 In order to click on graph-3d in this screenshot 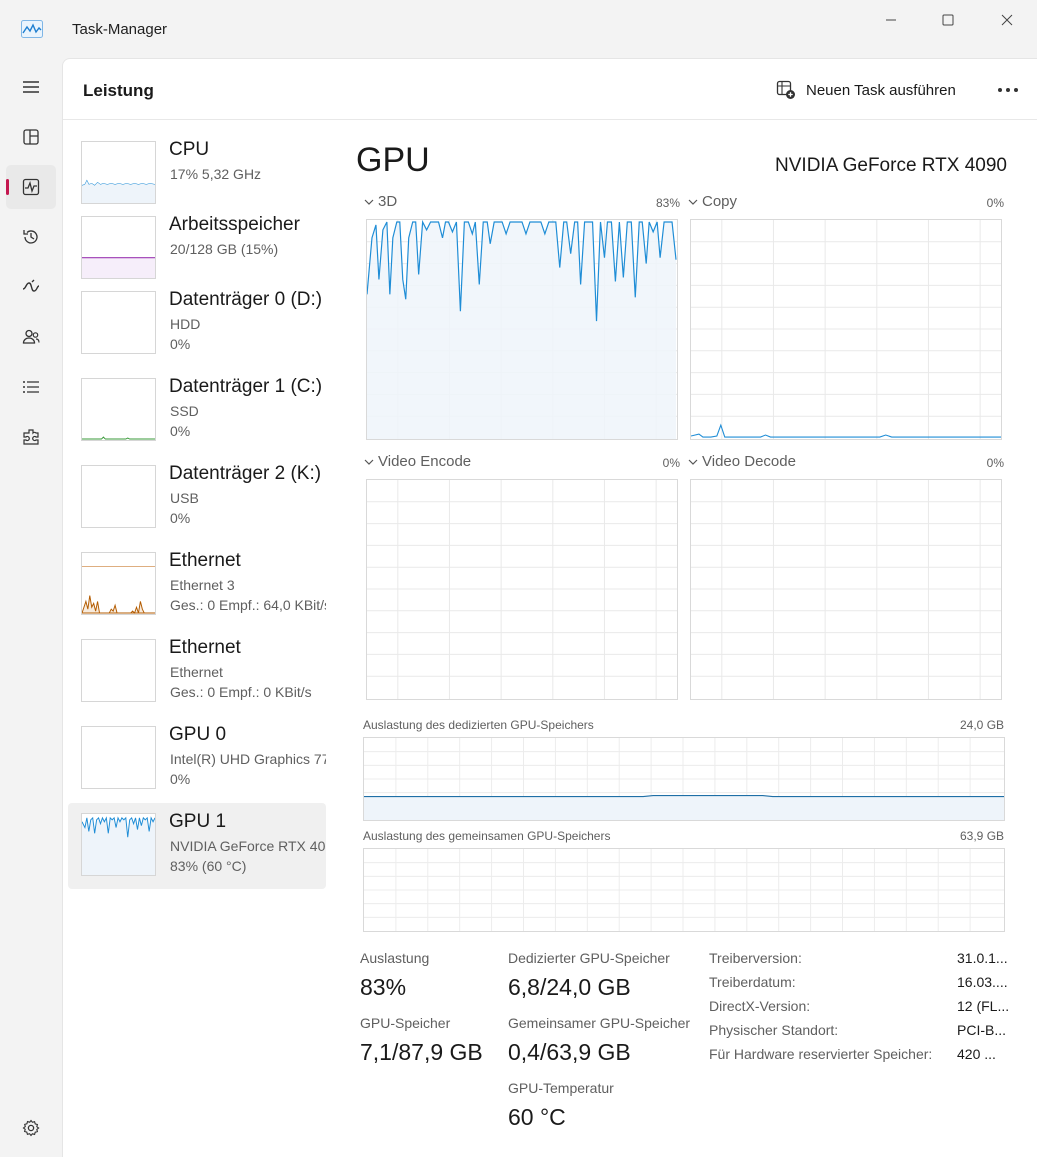, I will do `click(522, 329)`.